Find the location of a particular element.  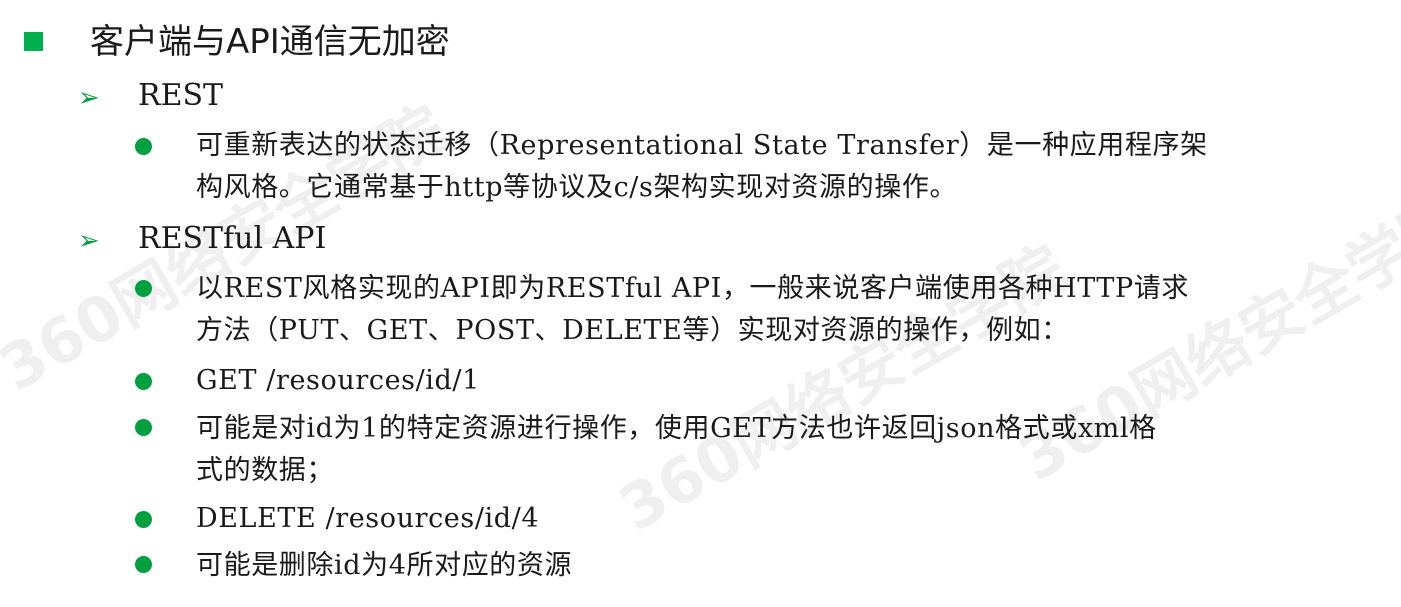

bullet-text-line: 方法（PUT、GET、POST、DELETE等）实现对资源的操作，例如： is located at coordinates (632, 330).